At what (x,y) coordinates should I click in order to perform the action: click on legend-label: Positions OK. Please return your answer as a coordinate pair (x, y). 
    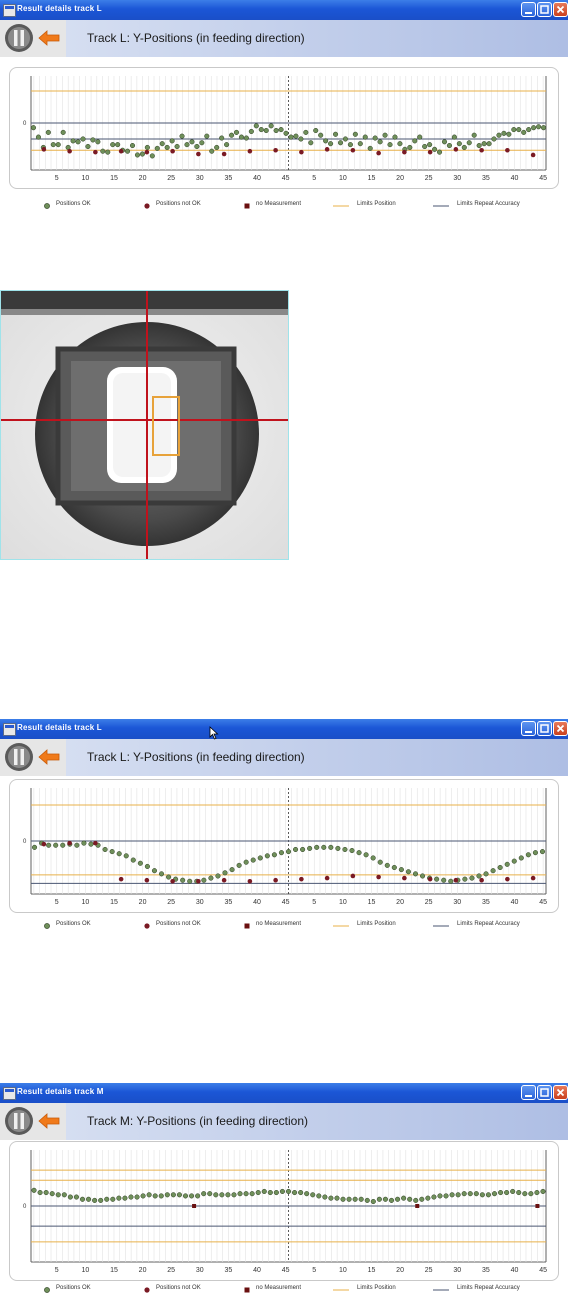
    Looking at the image, I should click on (73, 204).